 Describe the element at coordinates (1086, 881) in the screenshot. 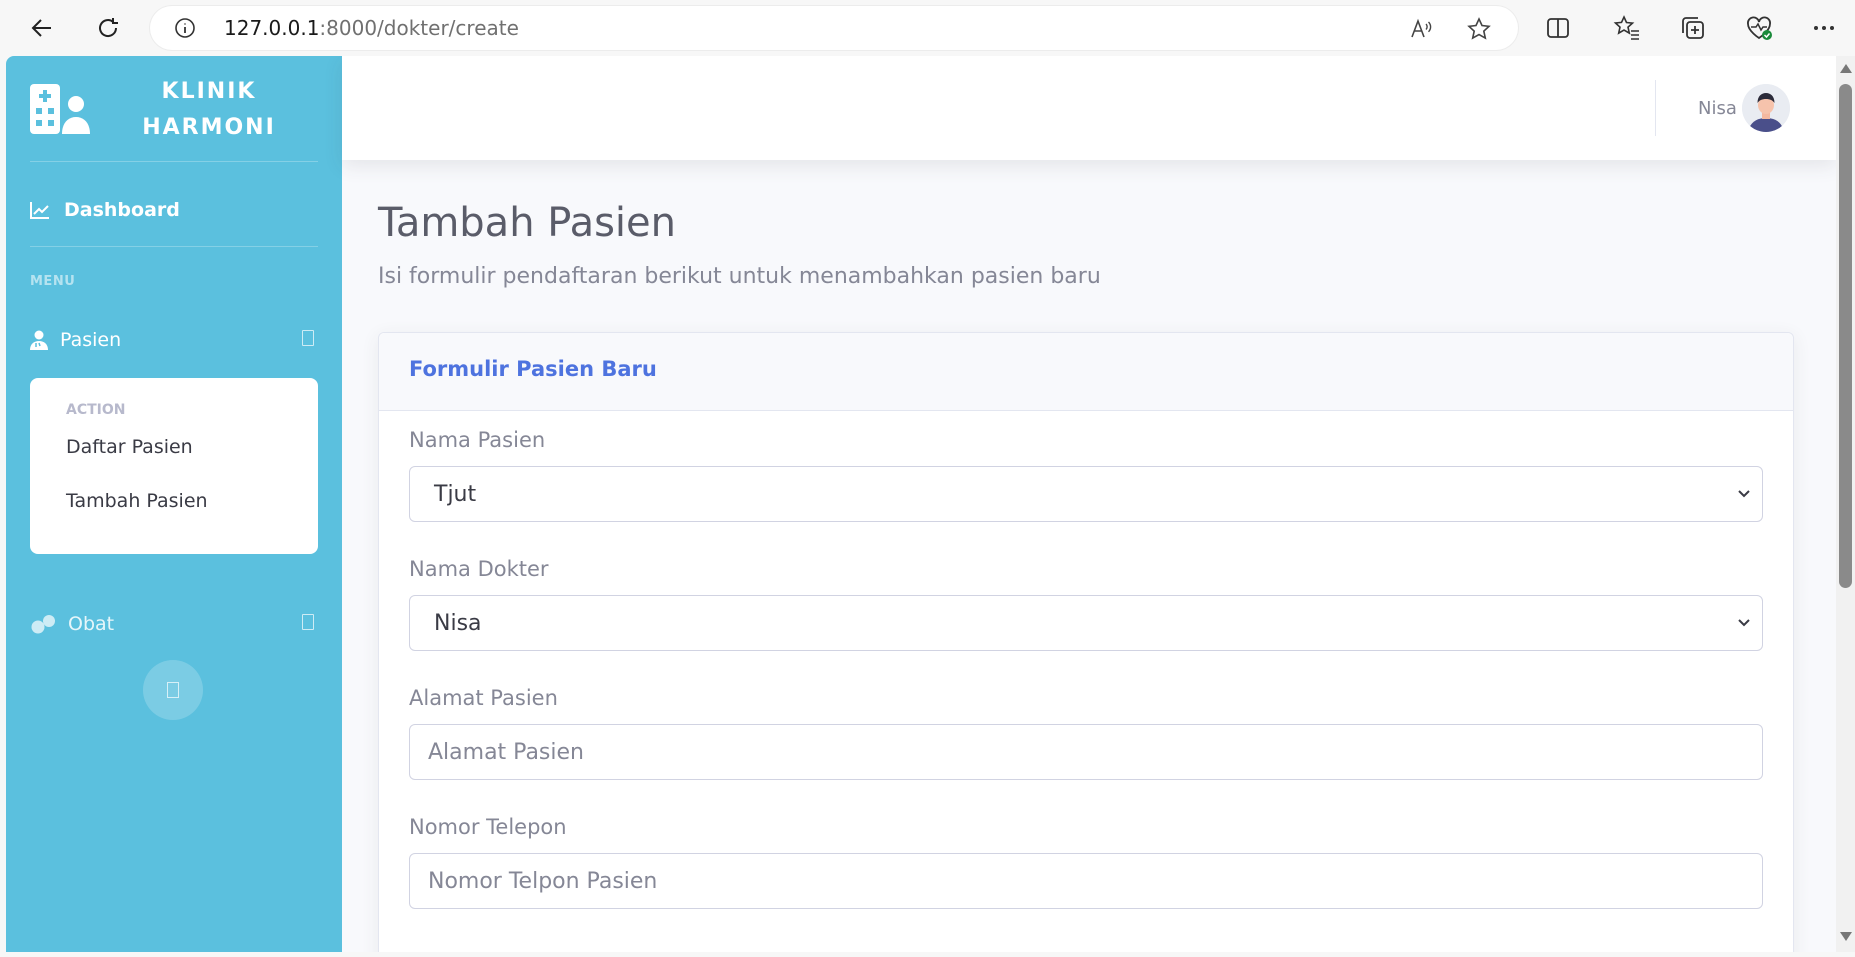

I see `input-nomor-telepon: Nomor Telpon Pasien` at that location.